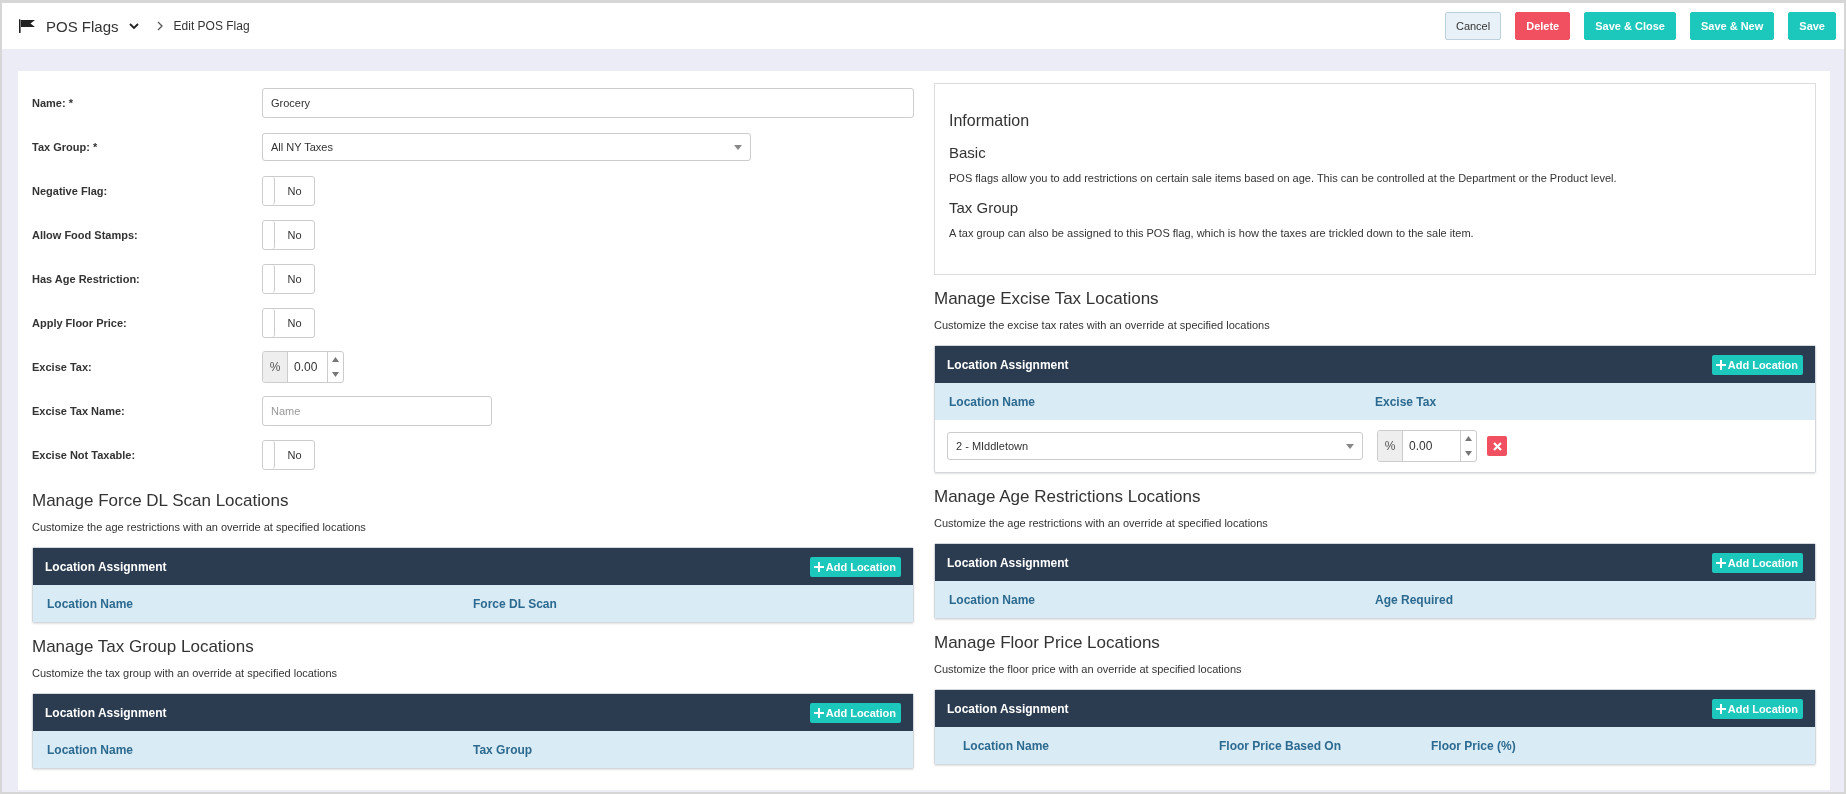  Describe the element at coordinates (1088, 669) in the screenshot. I see `section-description: Customize the floor price with an override at specified locations` at that location.